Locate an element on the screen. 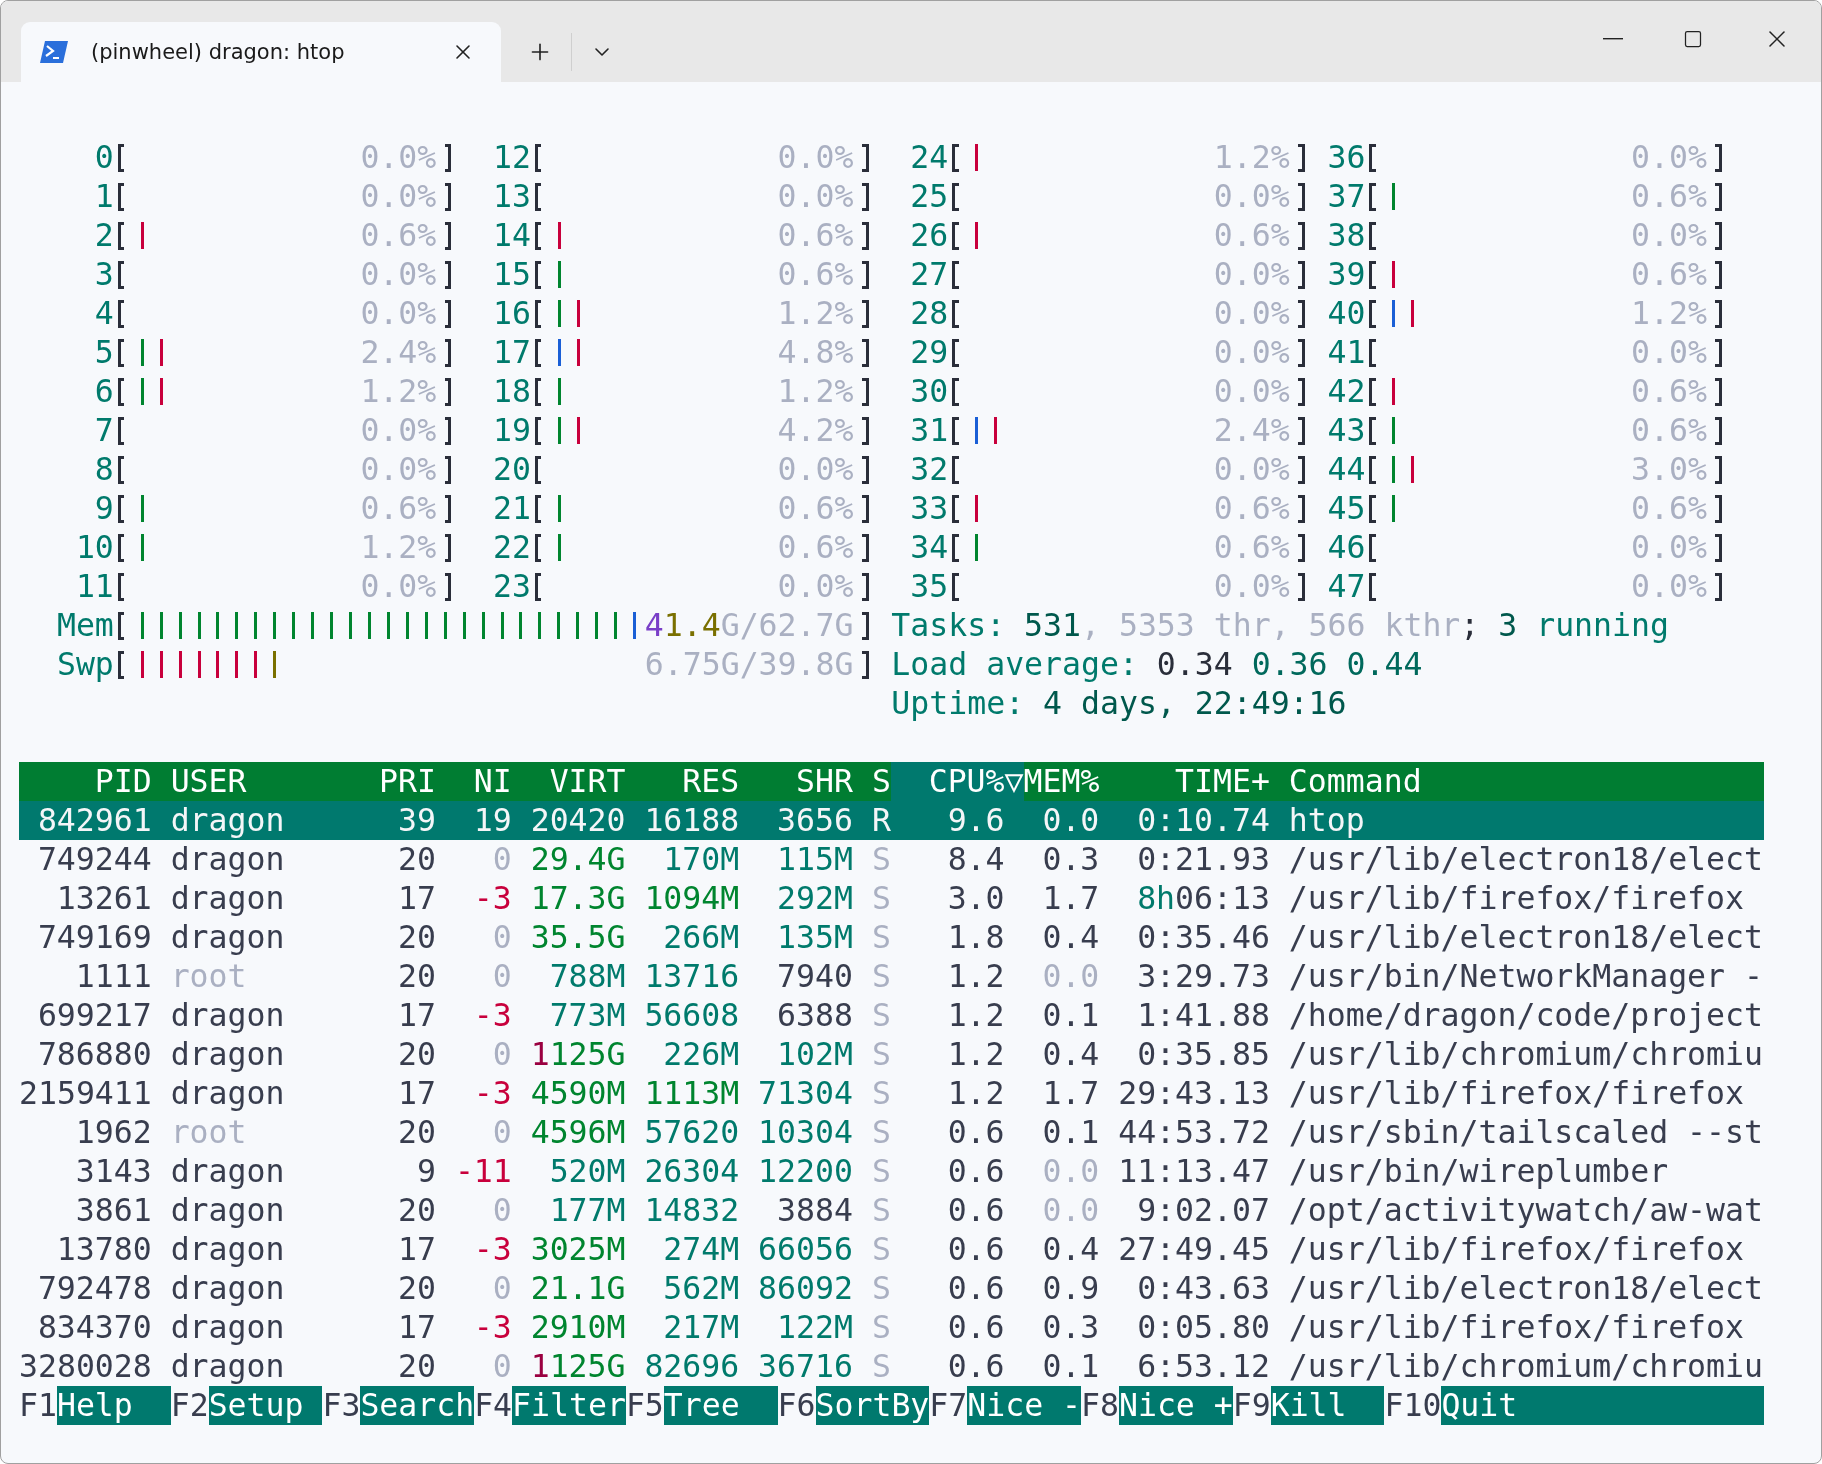  table-cell-text: 10304 is located at coordinates (805, 1132).